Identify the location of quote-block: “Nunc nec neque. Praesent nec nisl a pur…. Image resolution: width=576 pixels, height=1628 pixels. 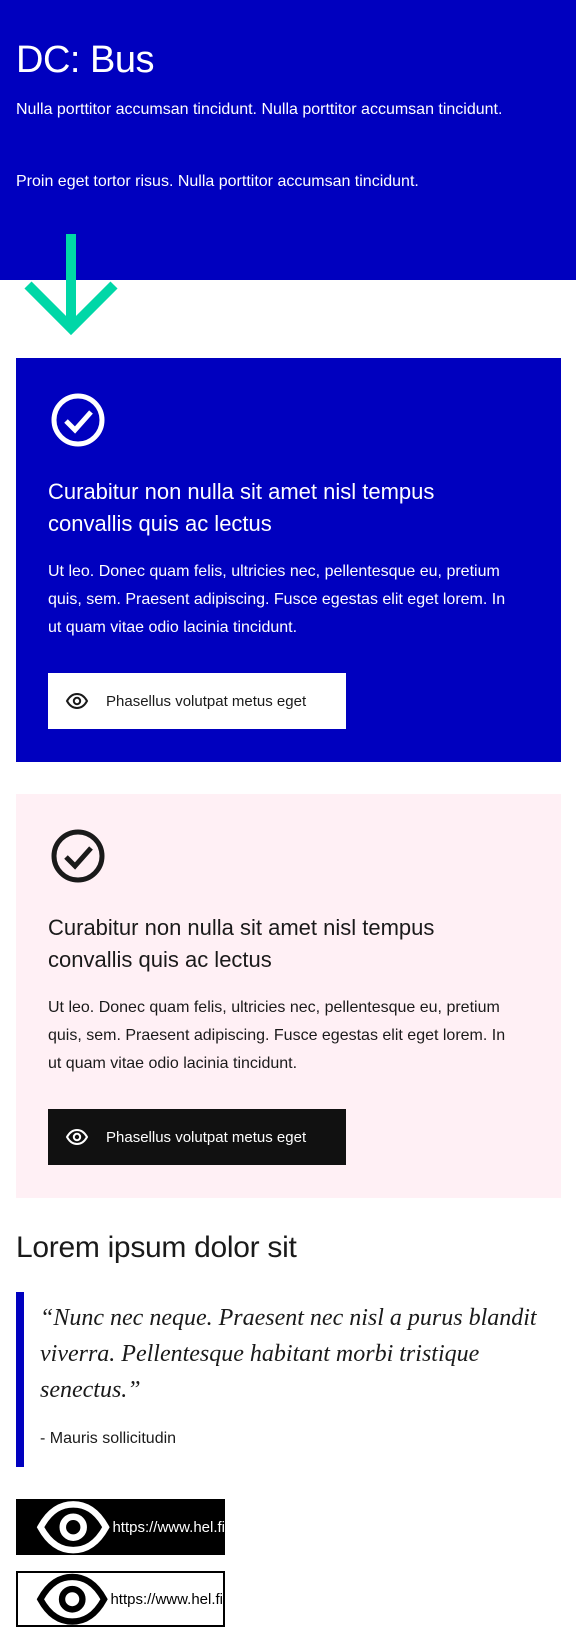
(288, 1379).